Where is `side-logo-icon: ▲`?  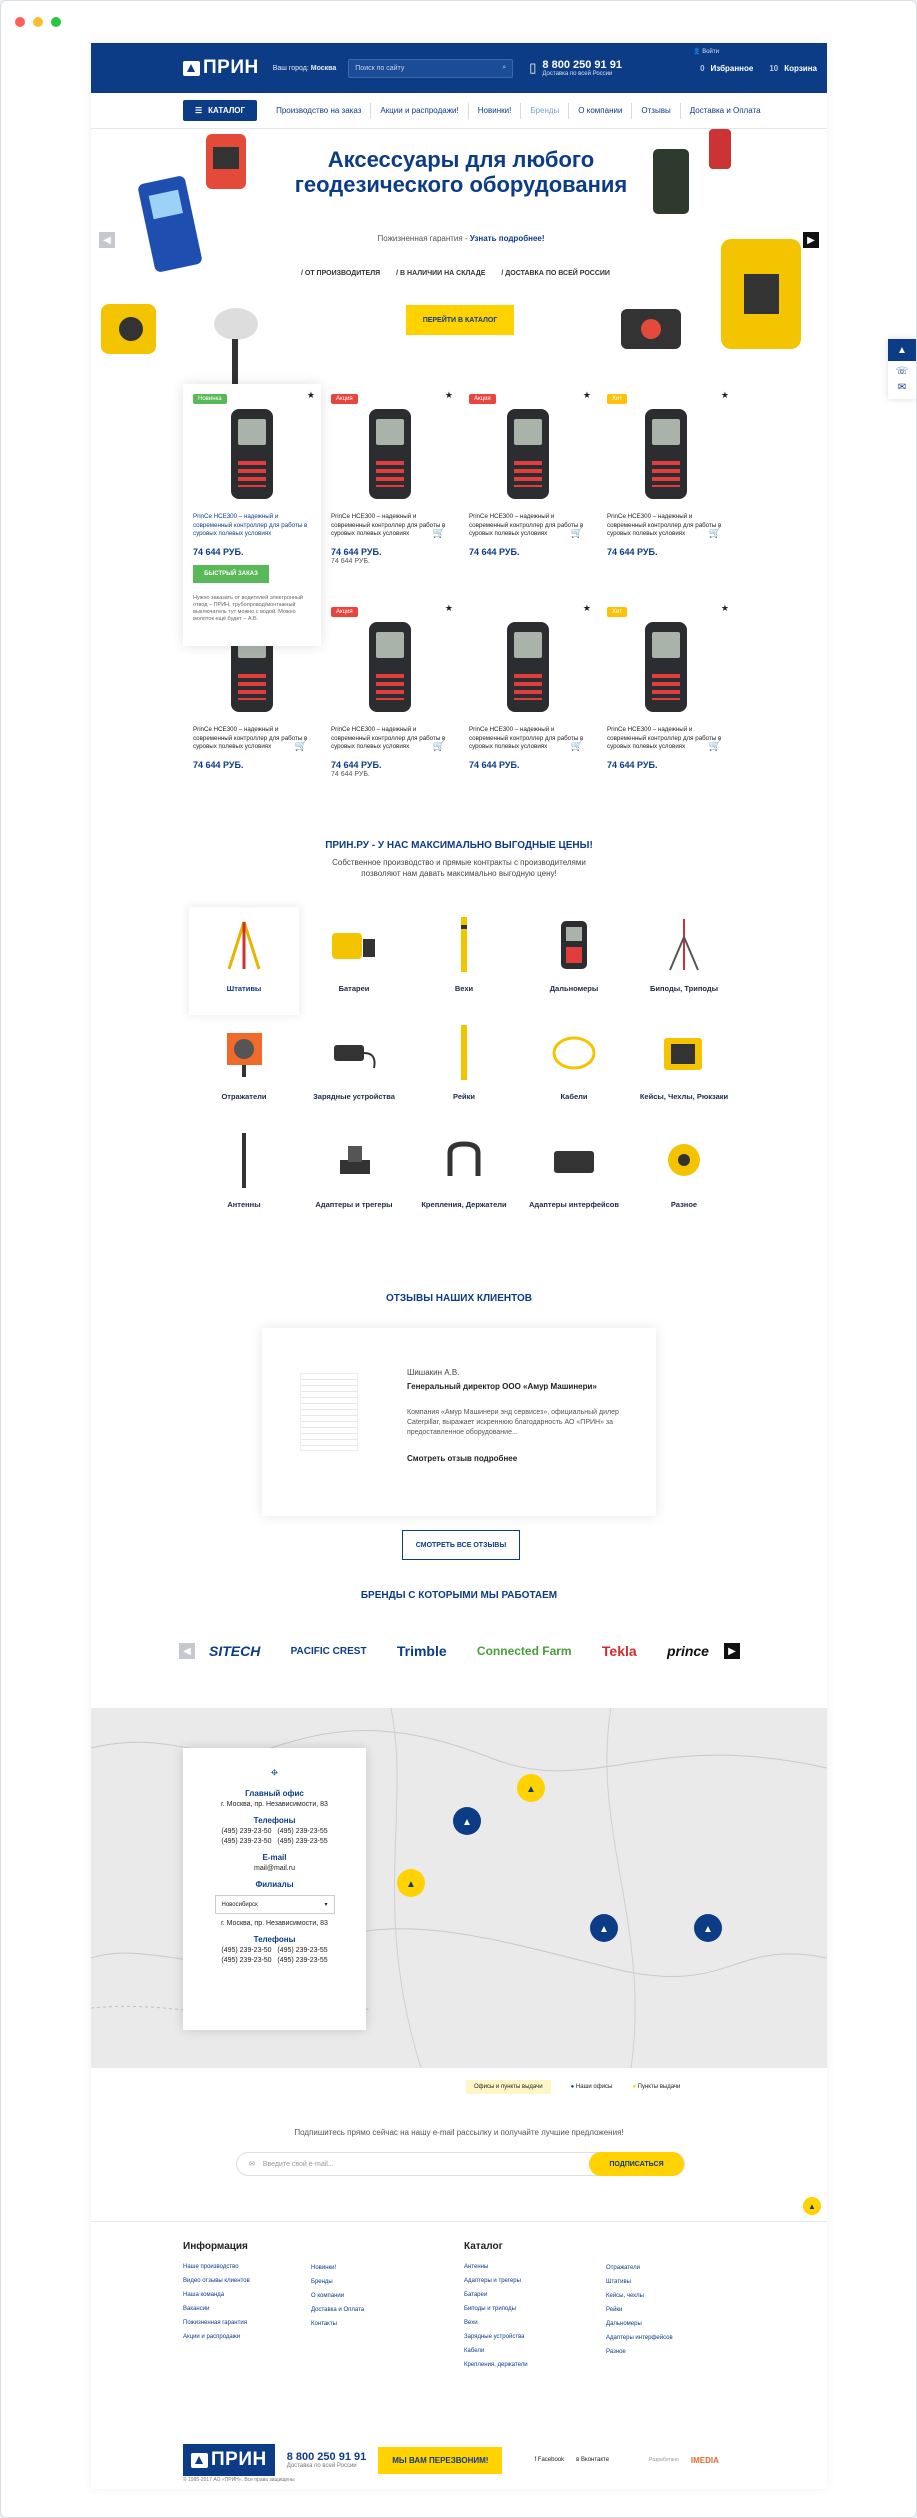 side-logo-icon: ▲ is located at coordinates (902, 350).